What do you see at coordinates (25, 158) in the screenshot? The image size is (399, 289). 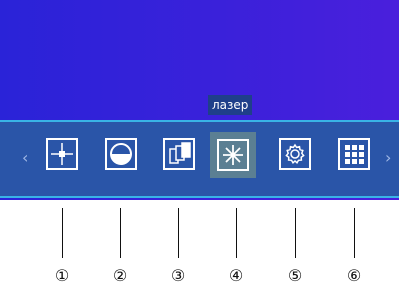 I see `toolbar-prev-arrow: ‹` at bounding box center [25, 158].